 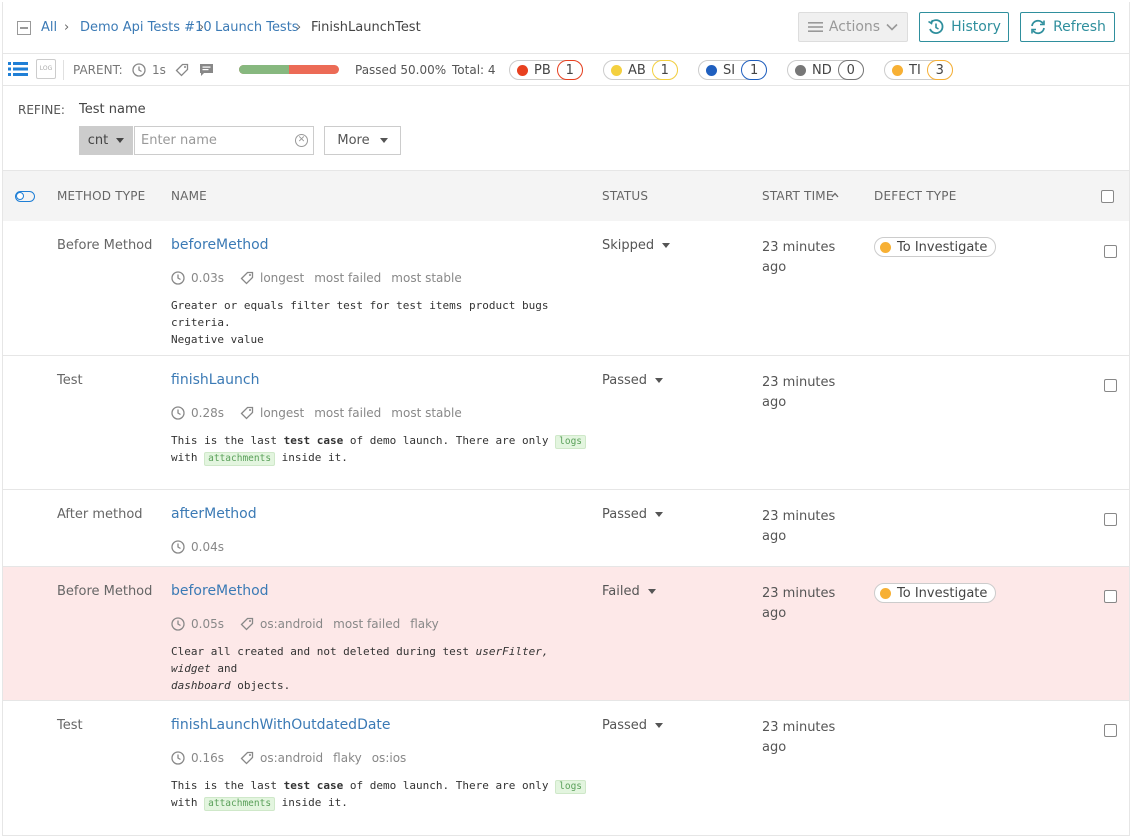 I want to click on clock-icon, so click(x=178, y=547).